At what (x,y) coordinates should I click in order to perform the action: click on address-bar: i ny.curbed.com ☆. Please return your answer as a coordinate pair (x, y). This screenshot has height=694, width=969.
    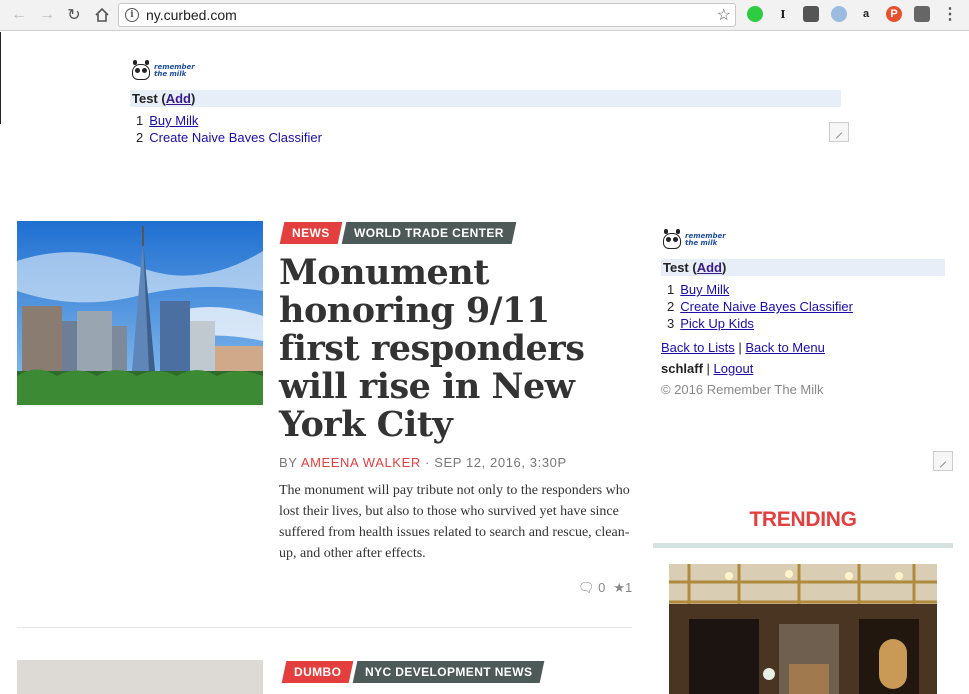
    Looking at the image, I should click on (427, 15).